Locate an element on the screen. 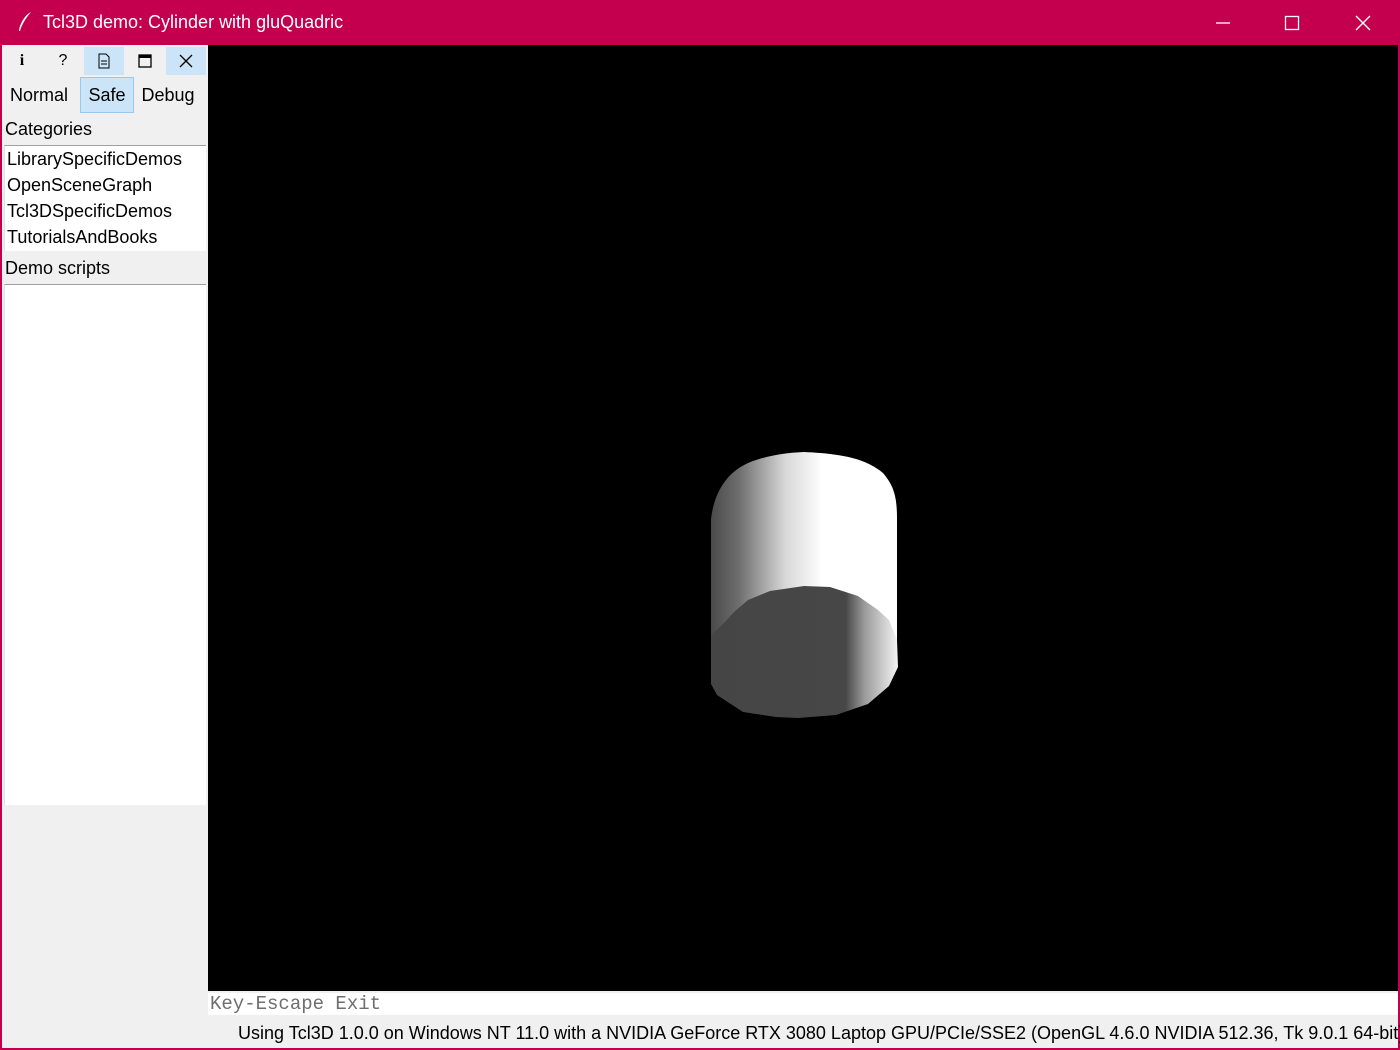  fullscreen-icon is located at coordinates (145, 61).